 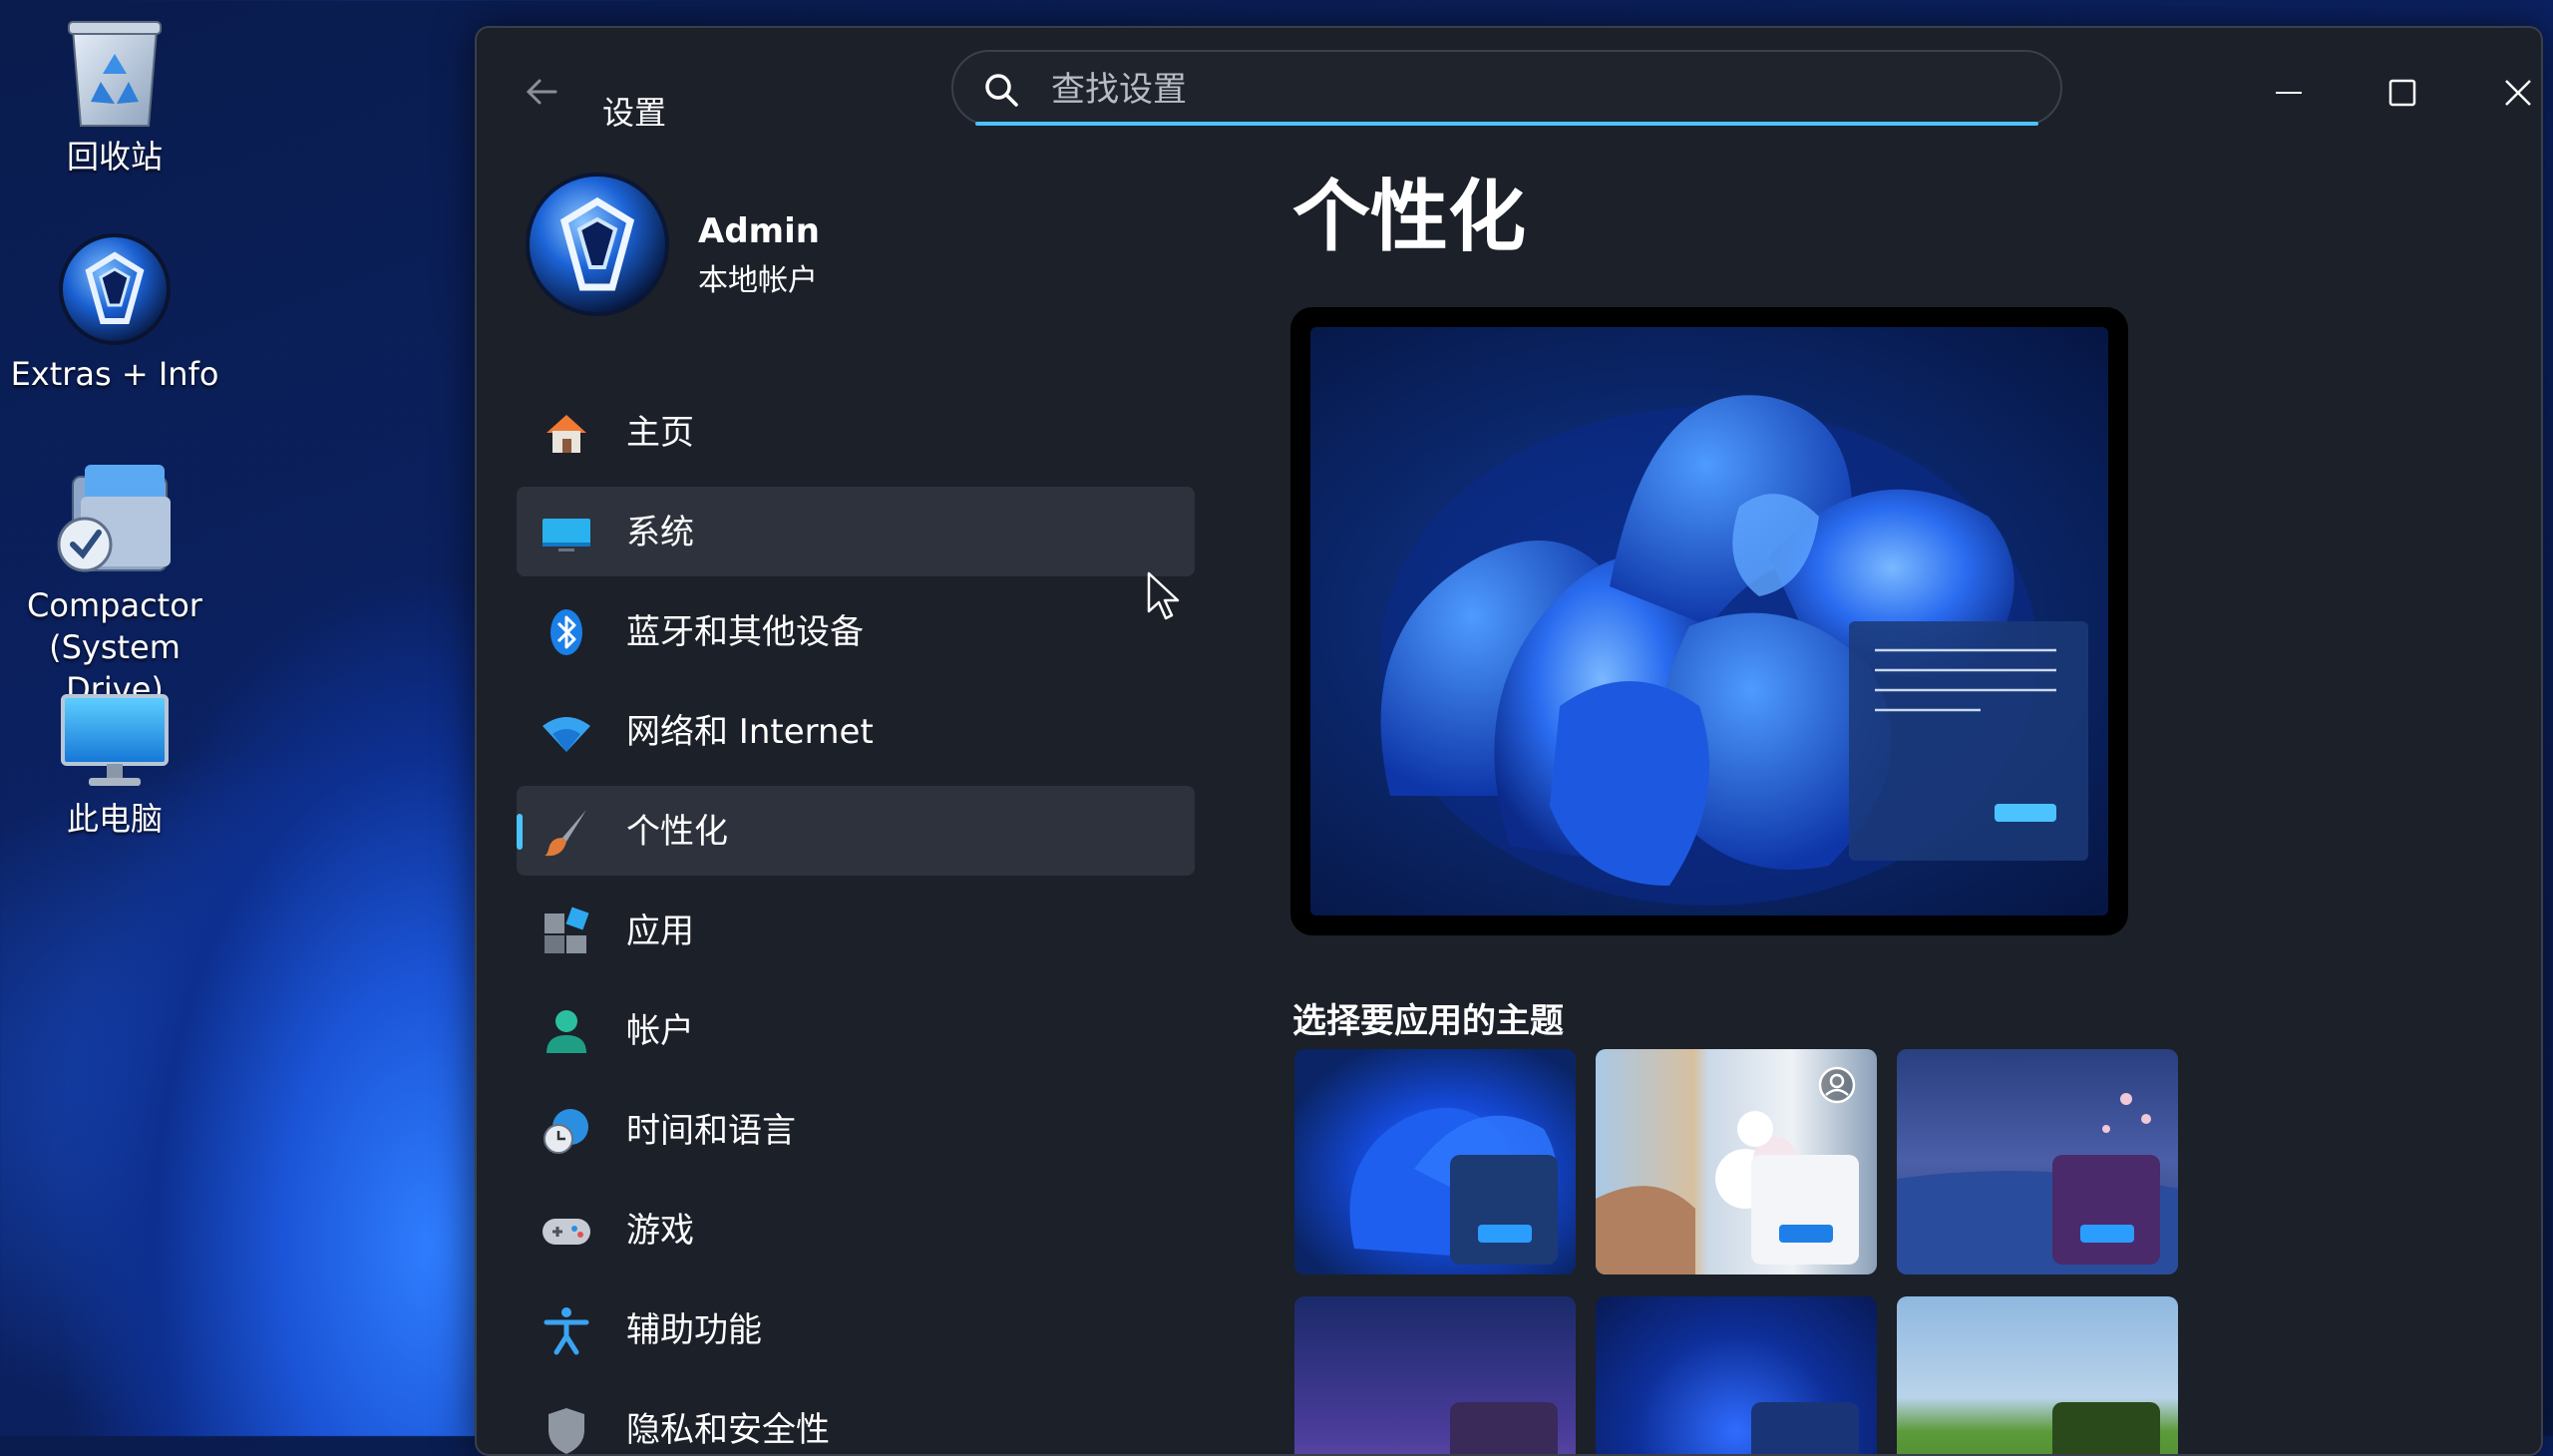 What do you see at coordinates (1737, 1161) in the screenshot?
I see `theme-tile-spotlight` at bounding box center [1737, 1161].